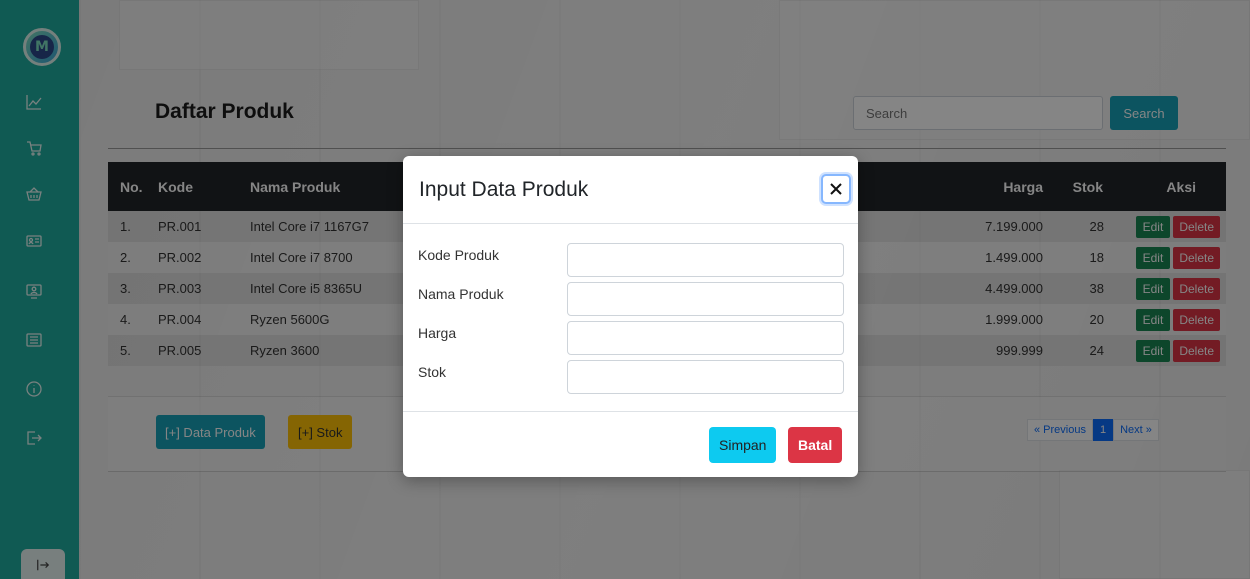 The image size is (1250, 579). I want to click on stok-label: Stok, so click(432, 372).